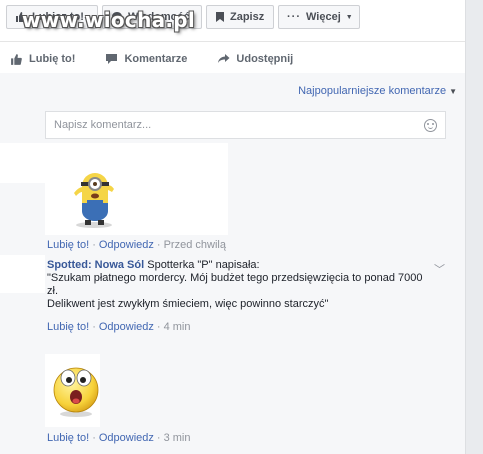  I want to click on watermark-logo: www.wiocha.pl, so click(109, 20).